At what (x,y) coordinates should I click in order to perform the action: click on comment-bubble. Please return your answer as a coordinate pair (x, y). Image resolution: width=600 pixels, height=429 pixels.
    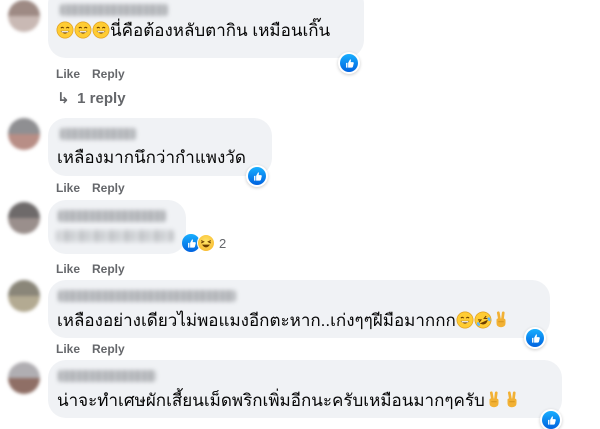
    Looking at the image, I should click on (117, 227).